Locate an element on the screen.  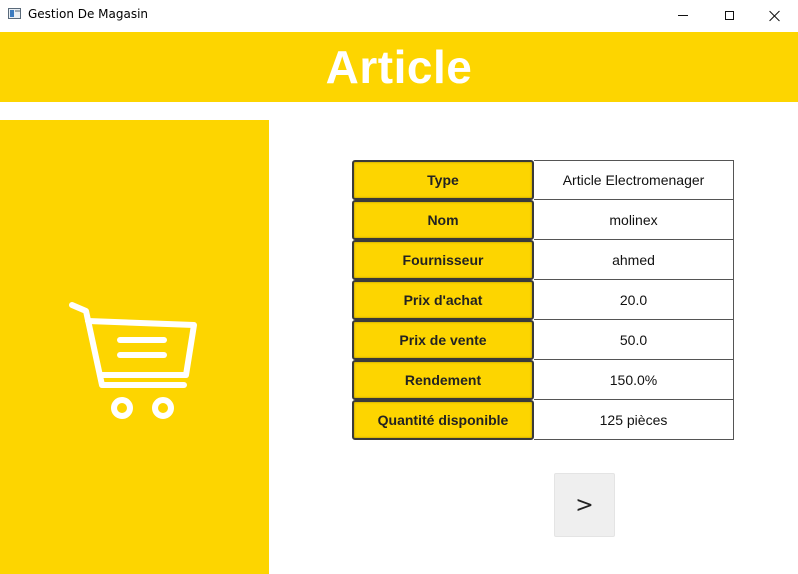
close-icon is located at coordinates (775, 16).